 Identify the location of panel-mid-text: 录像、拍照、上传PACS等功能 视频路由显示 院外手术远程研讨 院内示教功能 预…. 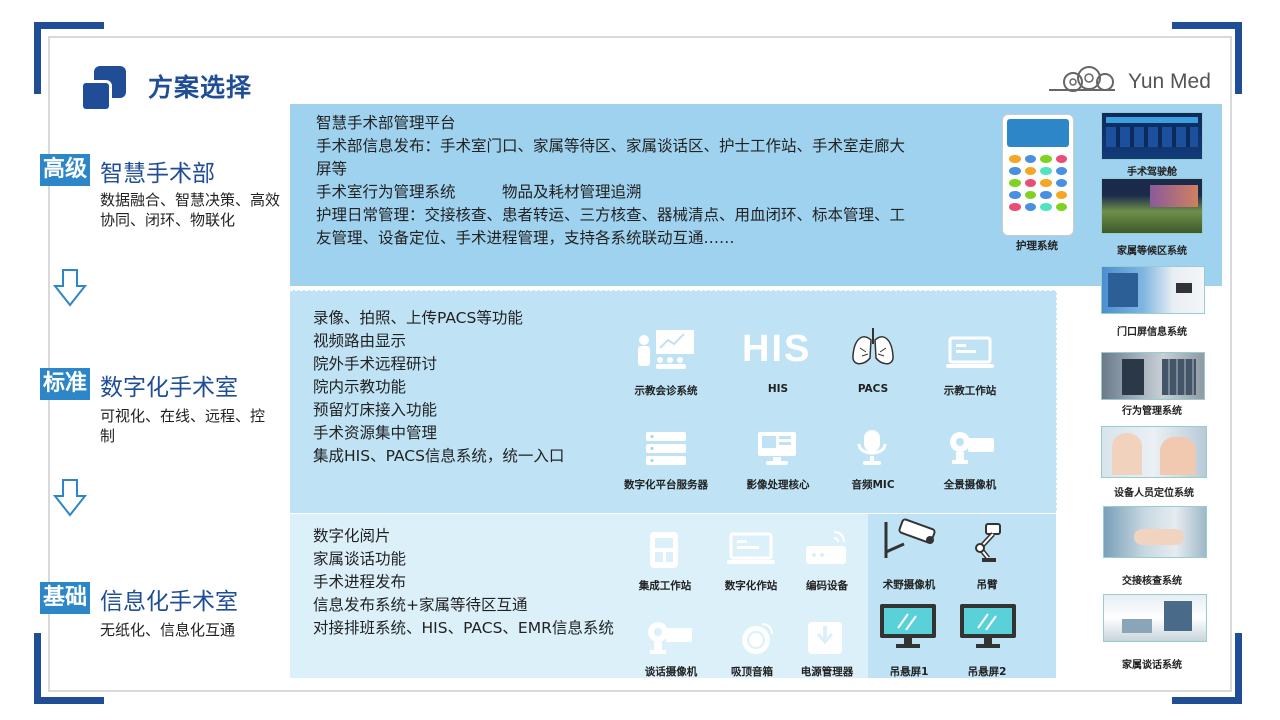
(463, 387).